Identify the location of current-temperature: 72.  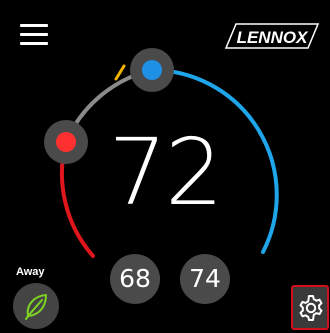
(165, 172).